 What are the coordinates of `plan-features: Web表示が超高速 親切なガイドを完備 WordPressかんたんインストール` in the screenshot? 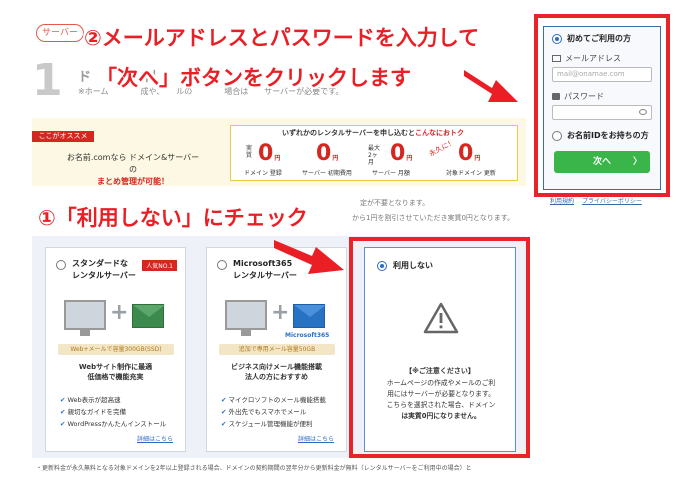 It's located at (113, 412).